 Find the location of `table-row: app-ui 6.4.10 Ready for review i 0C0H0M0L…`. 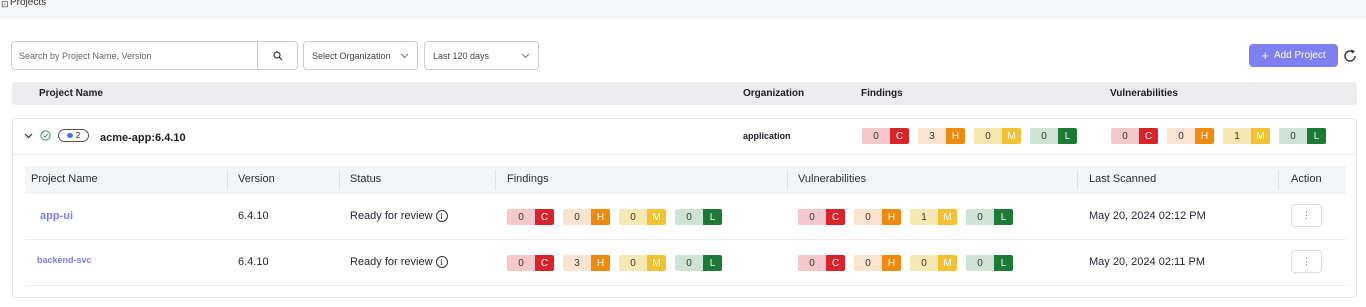

table-row: app-ui 6.4.10 Ready for review i 0C0H0M0L… is located at coordinates (685, 217).